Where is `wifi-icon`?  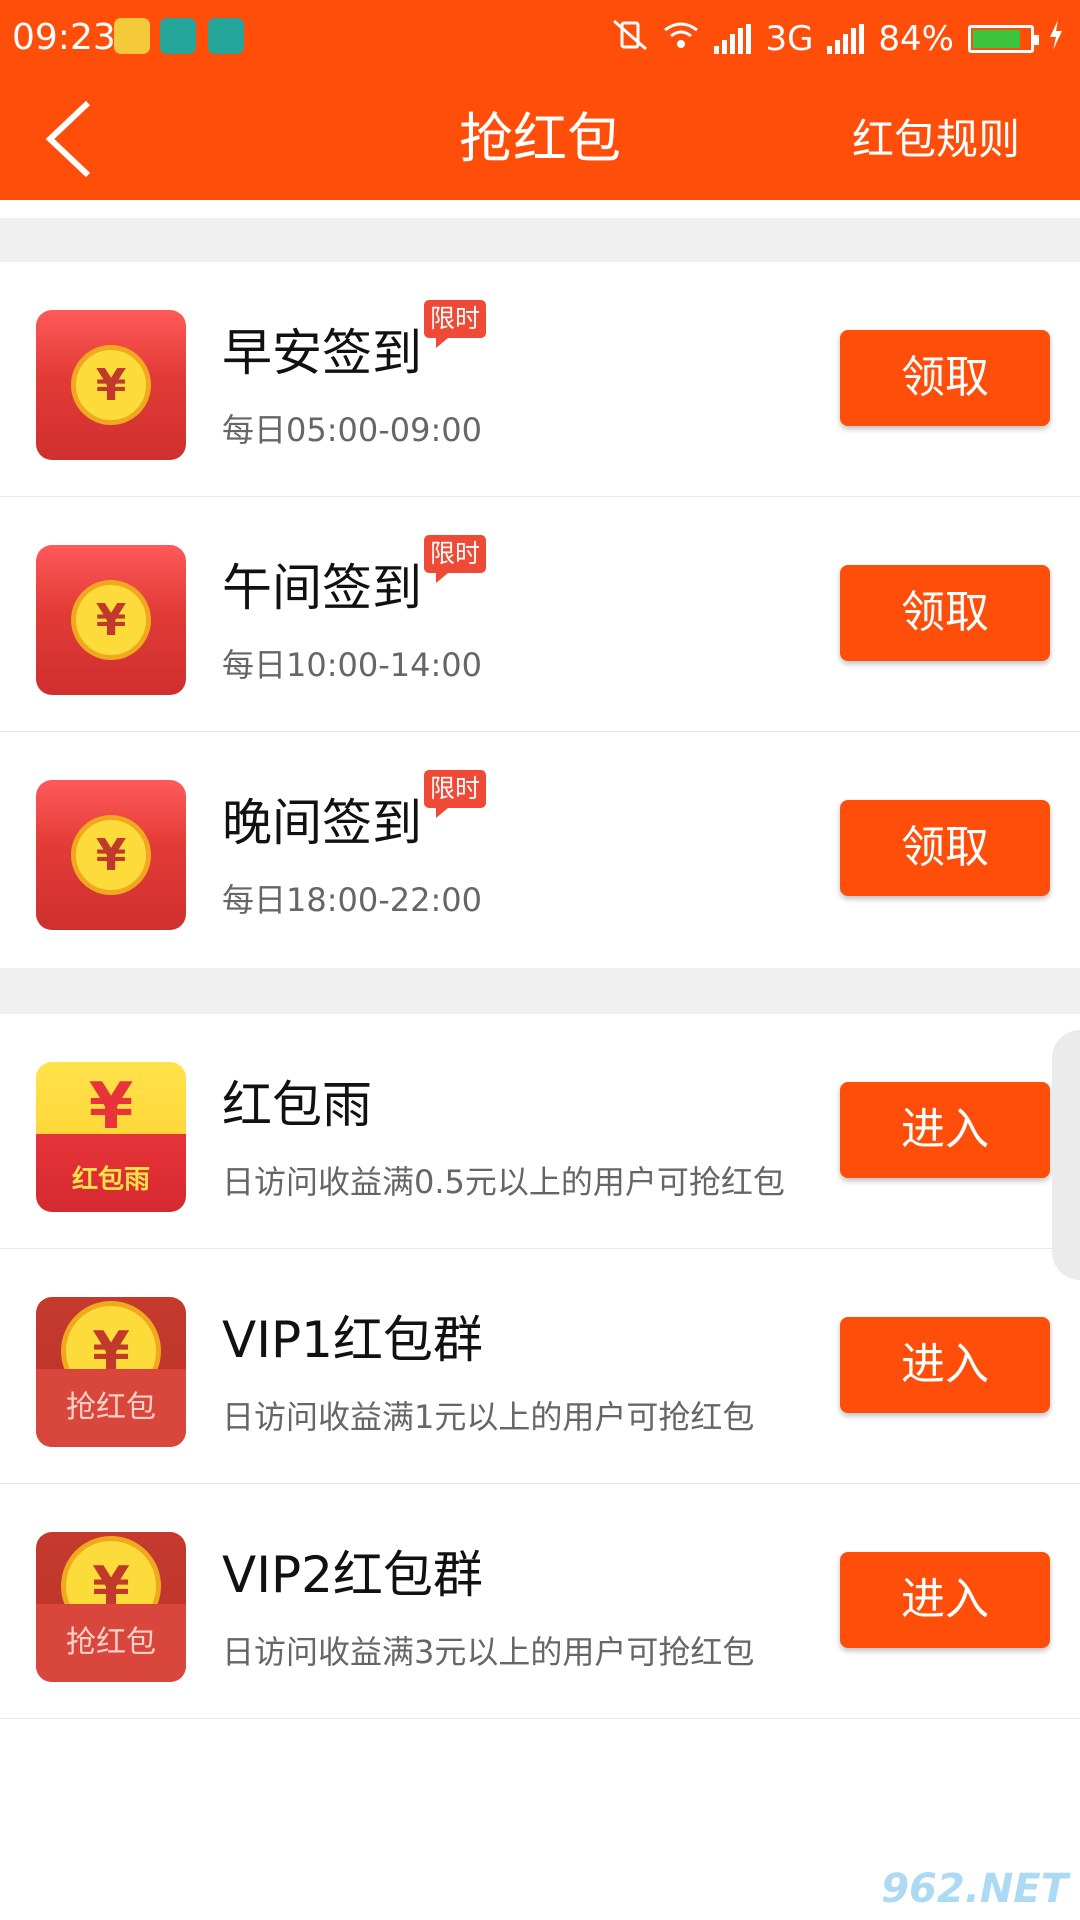
wifi-icon is located at coordinates (681, 39).